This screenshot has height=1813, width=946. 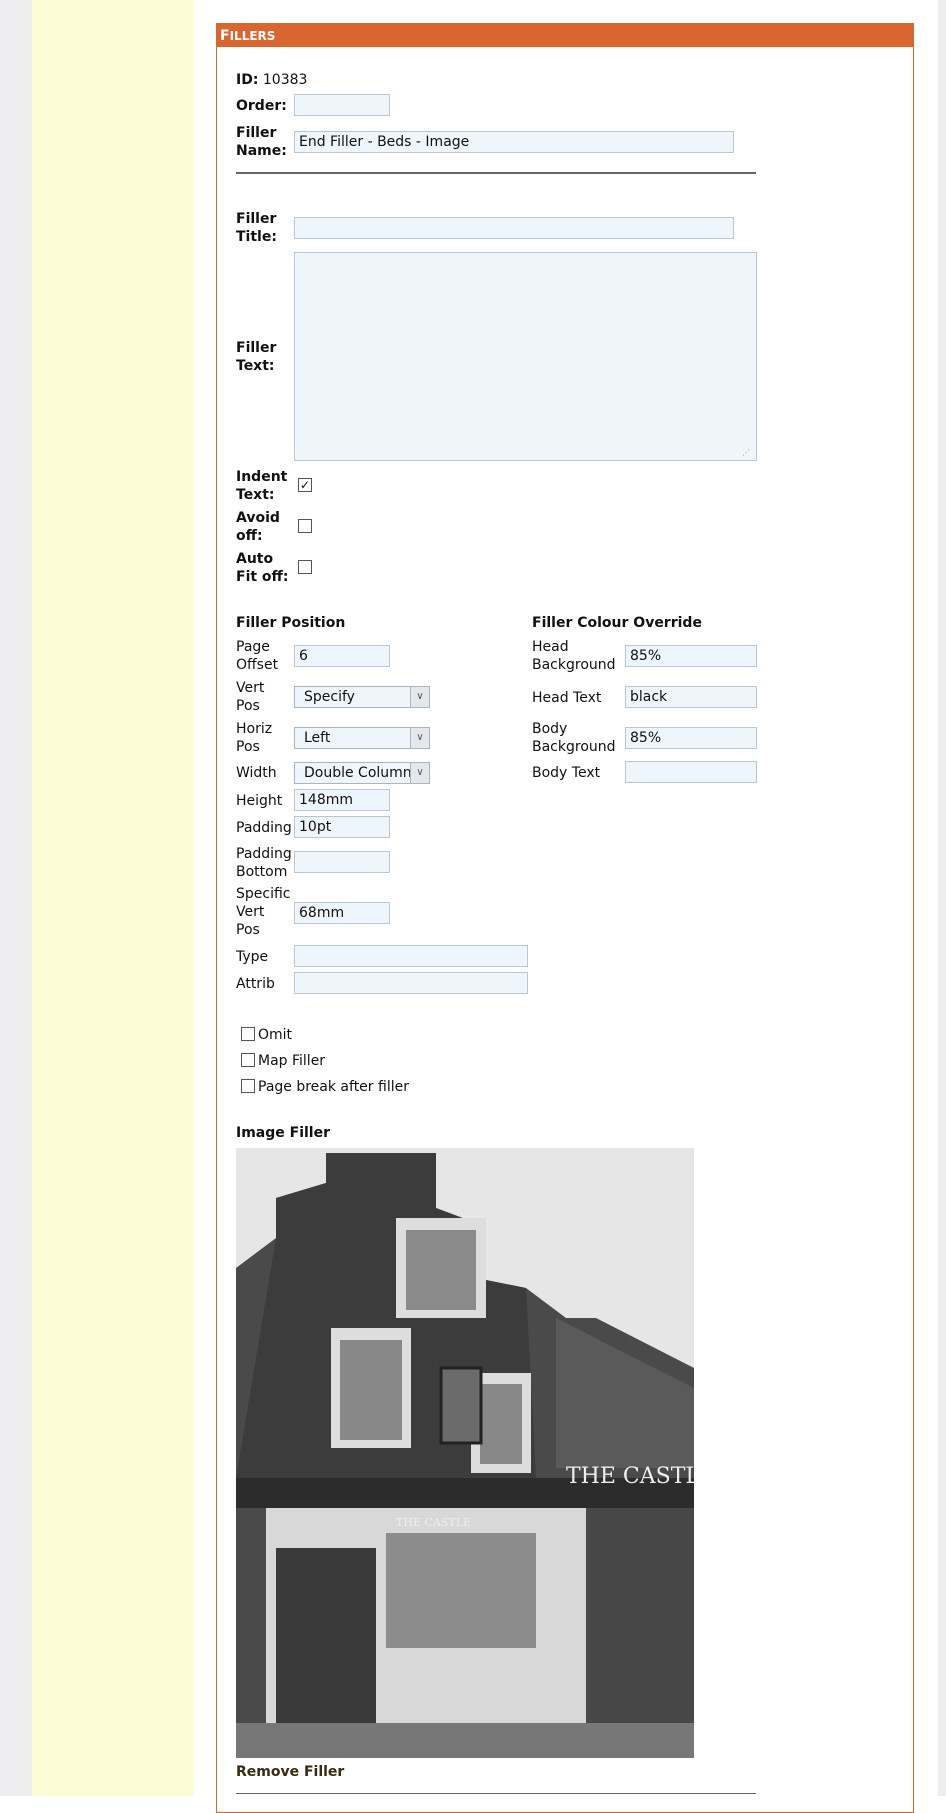 I want to click on page-offset-label: Page Offset, so click(x=257, y=656).